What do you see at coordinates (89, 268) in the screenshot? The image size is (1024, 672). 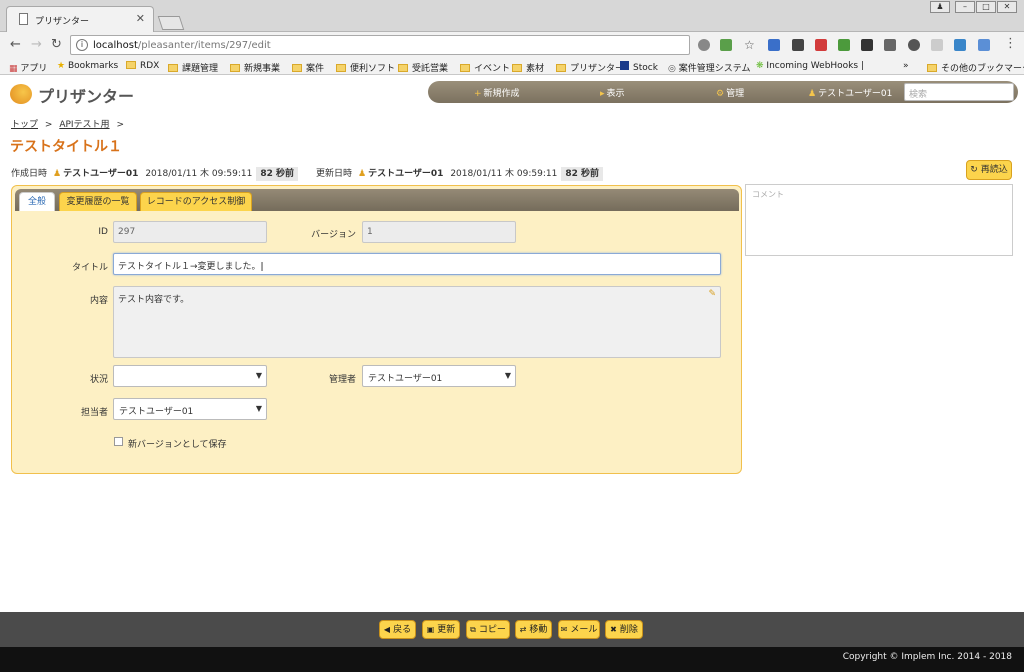 I see `title-label: タイトル` at bounding box center [89, 268].